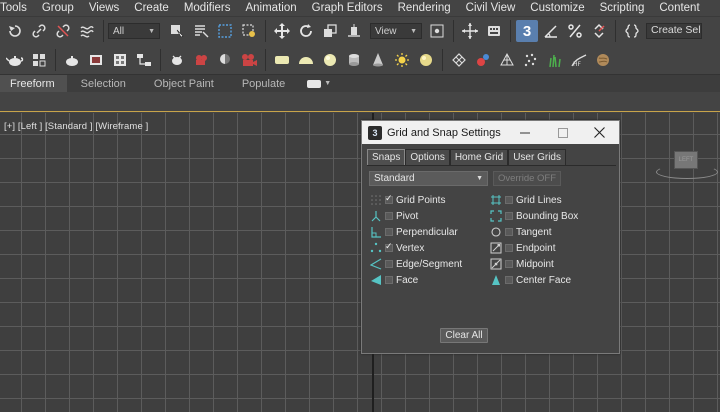 The width and height of the screenshot is (720, 412). I want to click on window-crossing-icon, so click(249, 31).